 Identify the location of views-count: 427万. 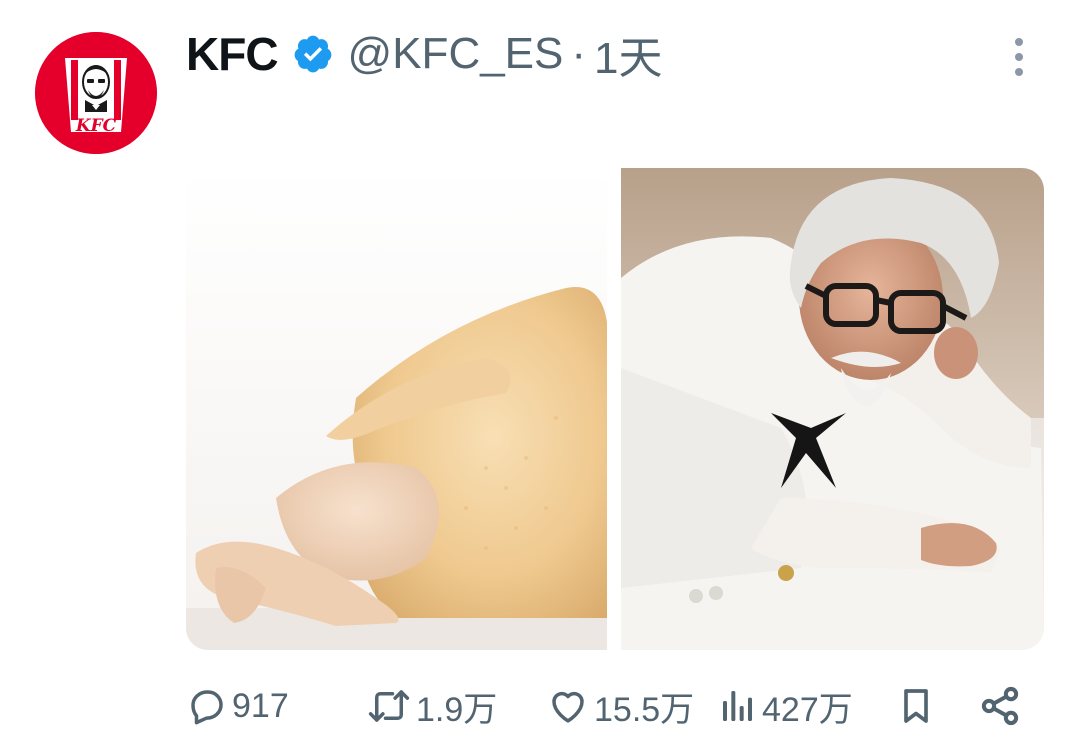
(807, 709).